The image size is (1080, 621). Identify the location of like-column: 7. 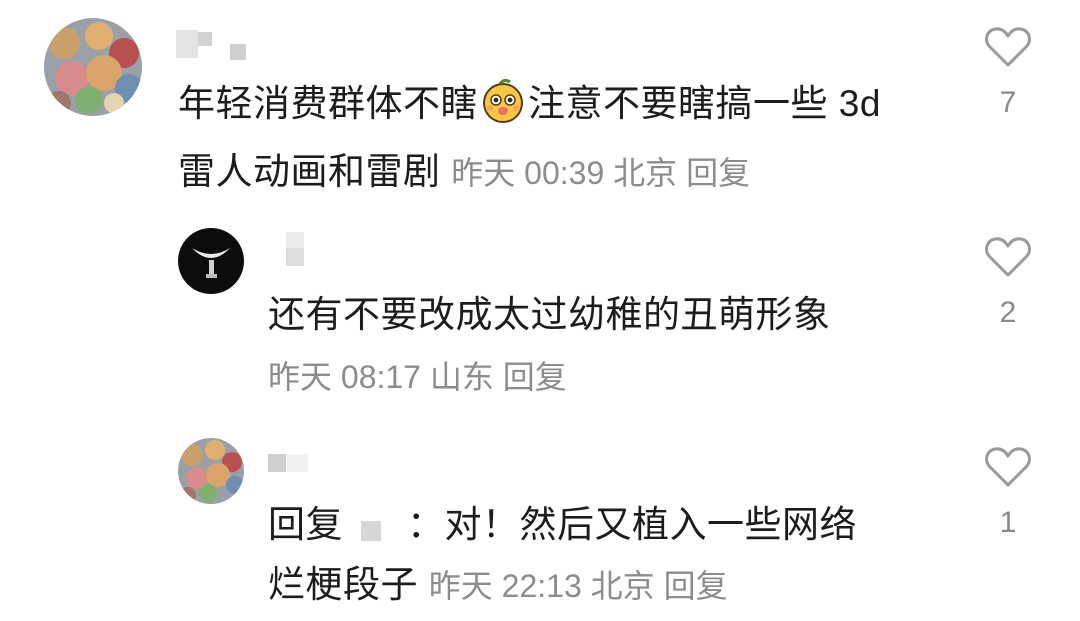
(1008, 73).